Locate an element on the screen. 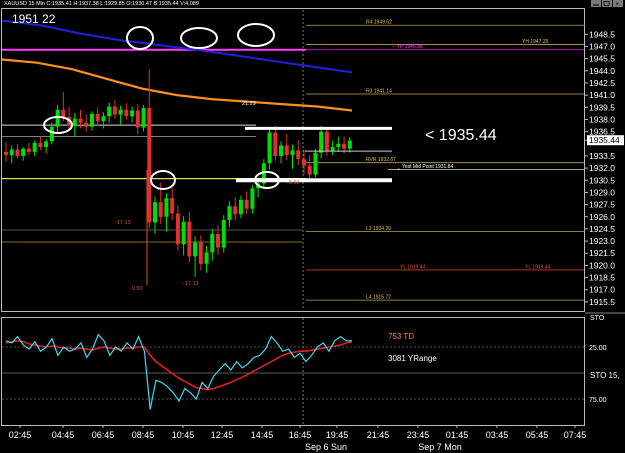 The width and height of the screenshot is (625, 453). x-tick-label: 07:45 is located at coordinates (575, 435).